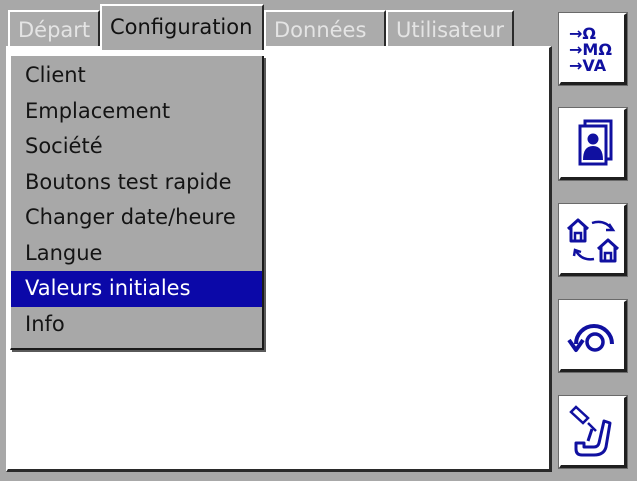 Image resolution: width=637 pixels, height=481 pixels. Describe the element at coordinates (590, 49) in the screenshot. I see `measurement-units-icon: →Ω →MΩ →VA` at that location.